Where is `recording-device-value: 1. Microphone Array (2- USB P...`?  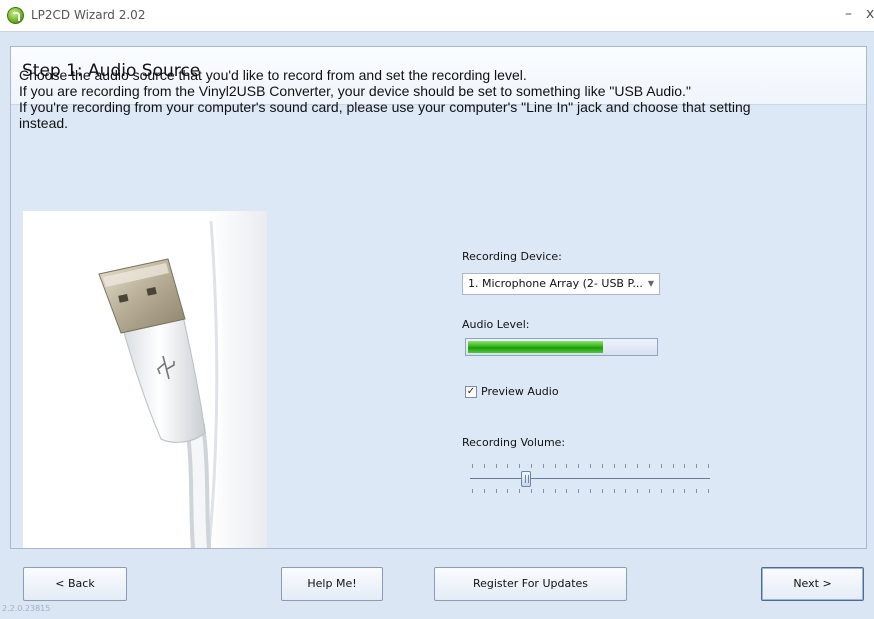
recording-device-value: 1. Microphone Array (2- USB P... is located at coordinates (555, 283).